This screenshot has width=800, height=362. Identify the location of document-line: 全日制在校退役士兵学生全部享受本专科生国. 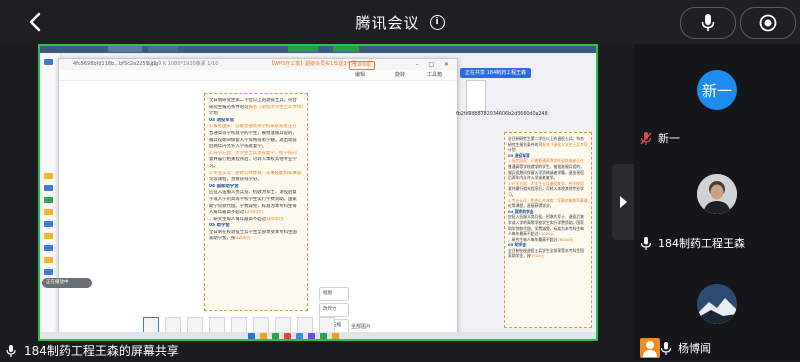
(253, 232).